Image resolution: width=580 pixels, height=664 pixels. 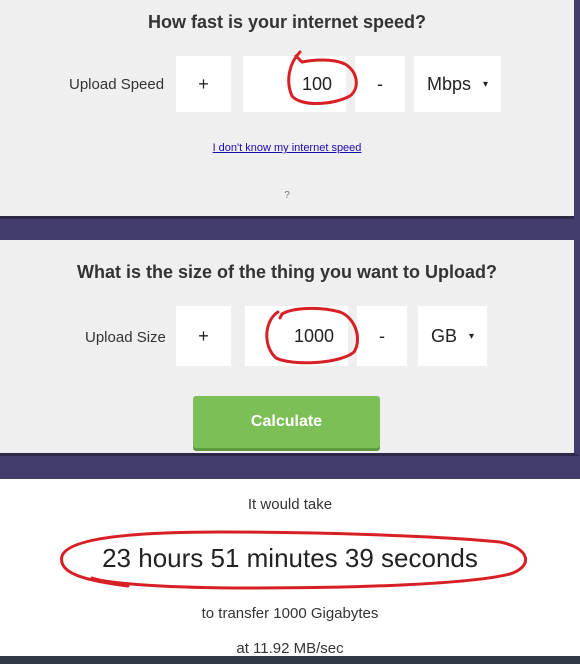 What do you see at coordinates (294, 84) in the screenshot?
I see `speed-input: 100` at bounding box center [294, 84].